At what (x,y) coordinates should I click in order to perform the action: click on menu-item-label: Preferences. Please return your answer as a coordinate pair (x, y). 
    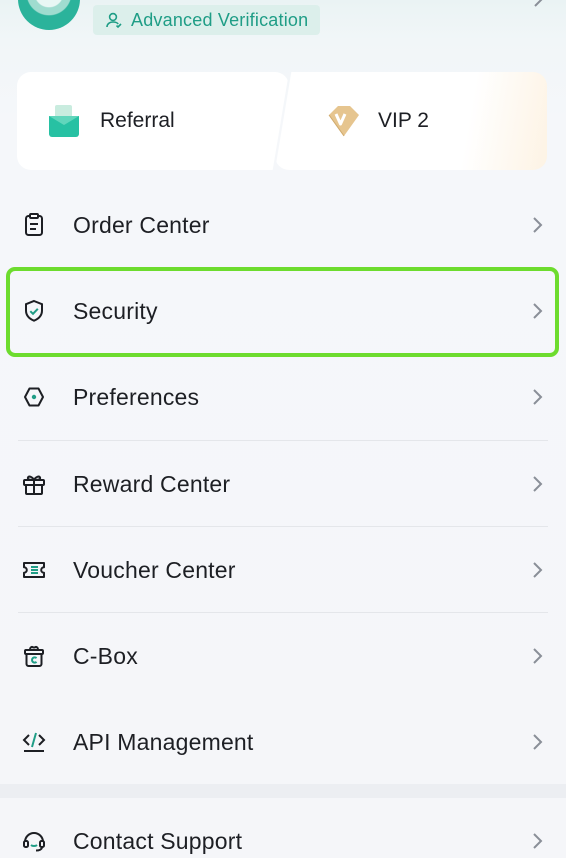
    Looking at the image, I should click on (136, 396).